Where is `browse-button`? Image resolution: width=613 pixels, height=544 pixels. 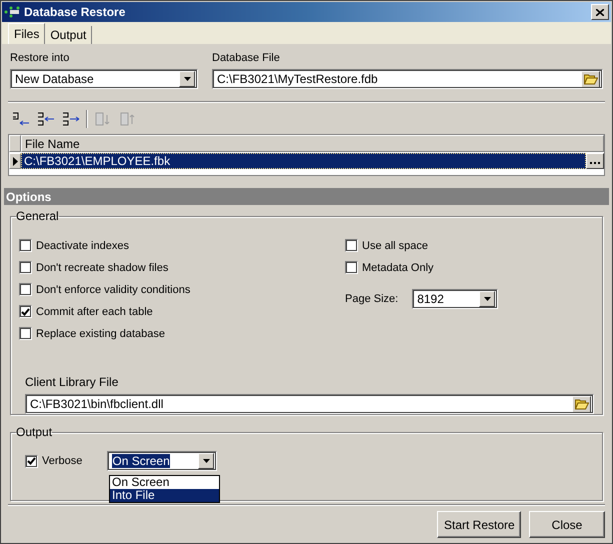
browse-button is located at coordinates (595, 161).